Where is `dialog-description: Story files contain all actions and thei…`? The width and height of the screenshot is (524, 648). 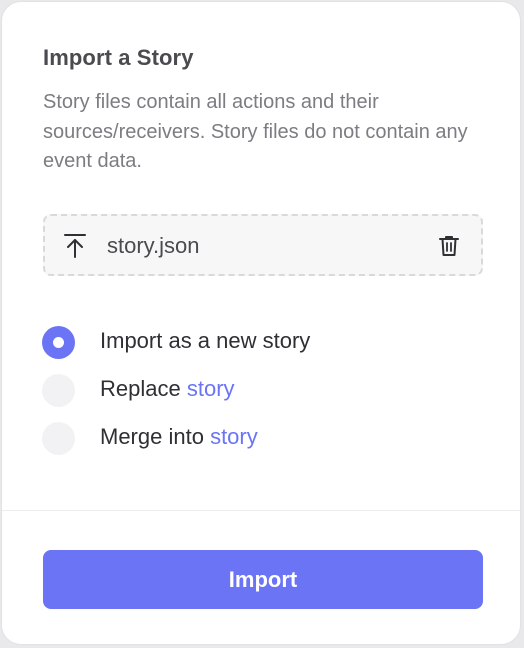 dialog-description: Story files contain all actions and thei… is located at coordinates (255, 131).